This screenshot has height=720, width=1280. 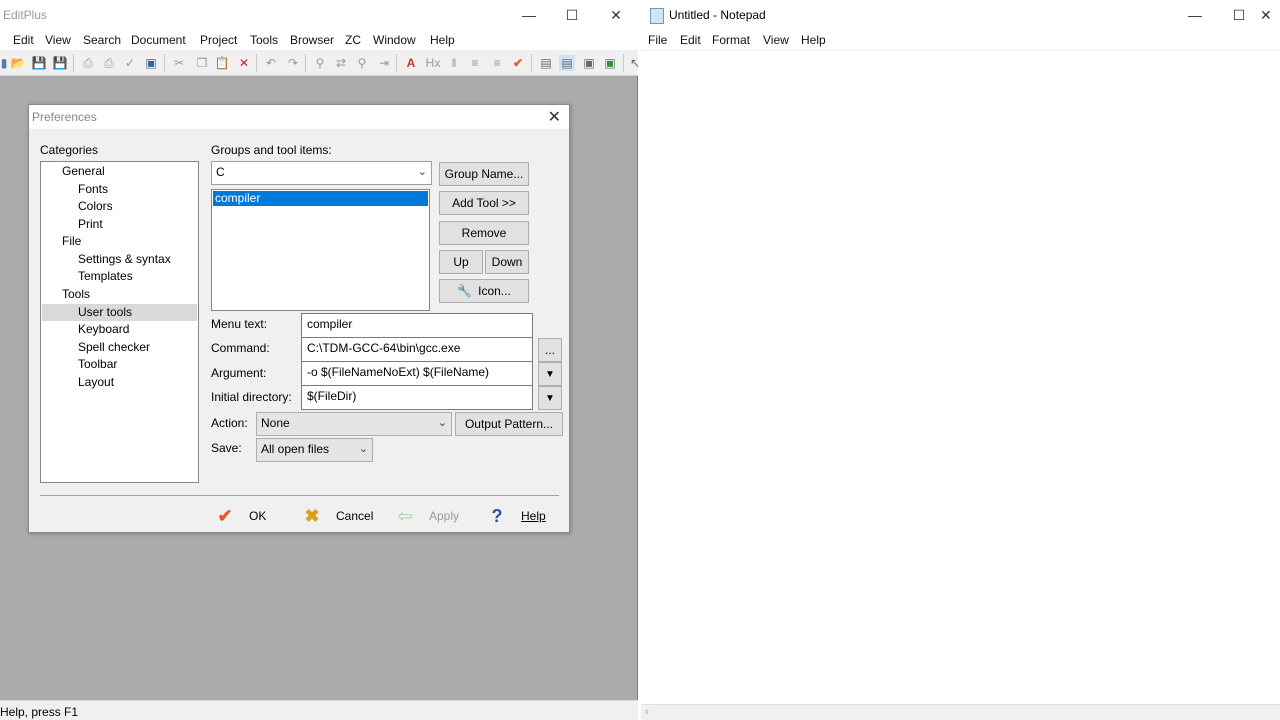 I want to click on menu-window: Window, so click(x=394, y=40).